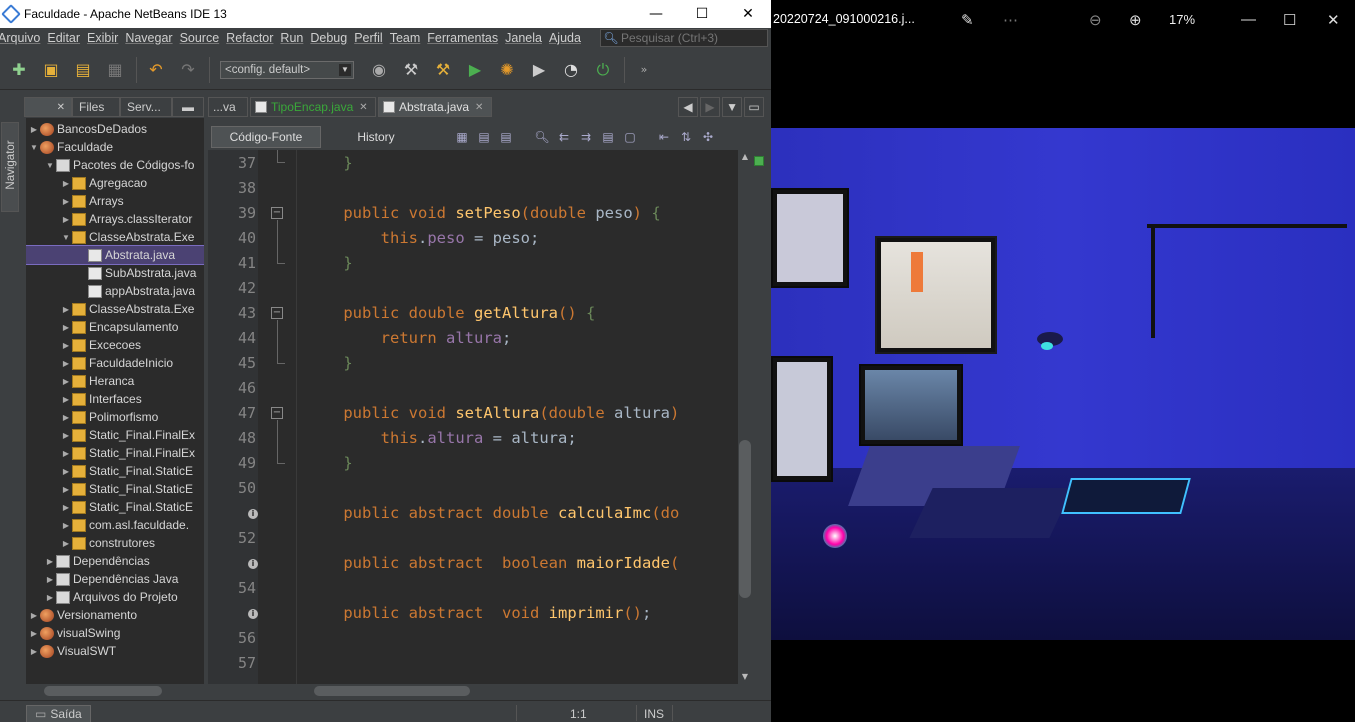  Describe the element at coordinates (754, 107) in the screenshot. I see `maximize-editor-button: ▭` at that location.